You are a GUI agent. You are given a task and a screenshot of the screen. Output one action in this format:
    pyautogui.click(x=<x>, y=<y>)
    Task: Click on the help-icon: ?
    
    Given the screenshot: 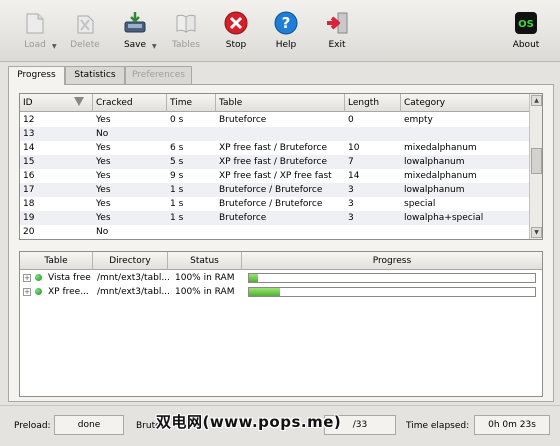 What is the action you would take?
    pyautogui.click(x=286, y=23)
    